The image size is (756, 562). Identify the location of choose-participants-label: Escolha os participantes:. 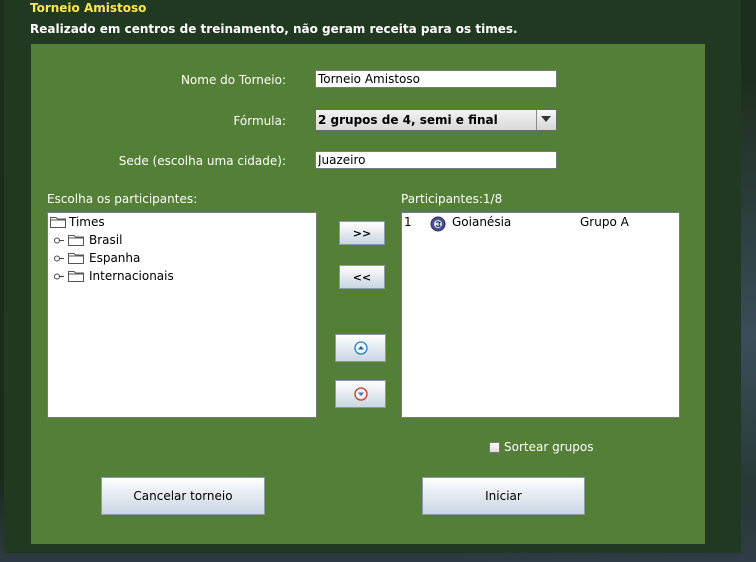
(122, 199).